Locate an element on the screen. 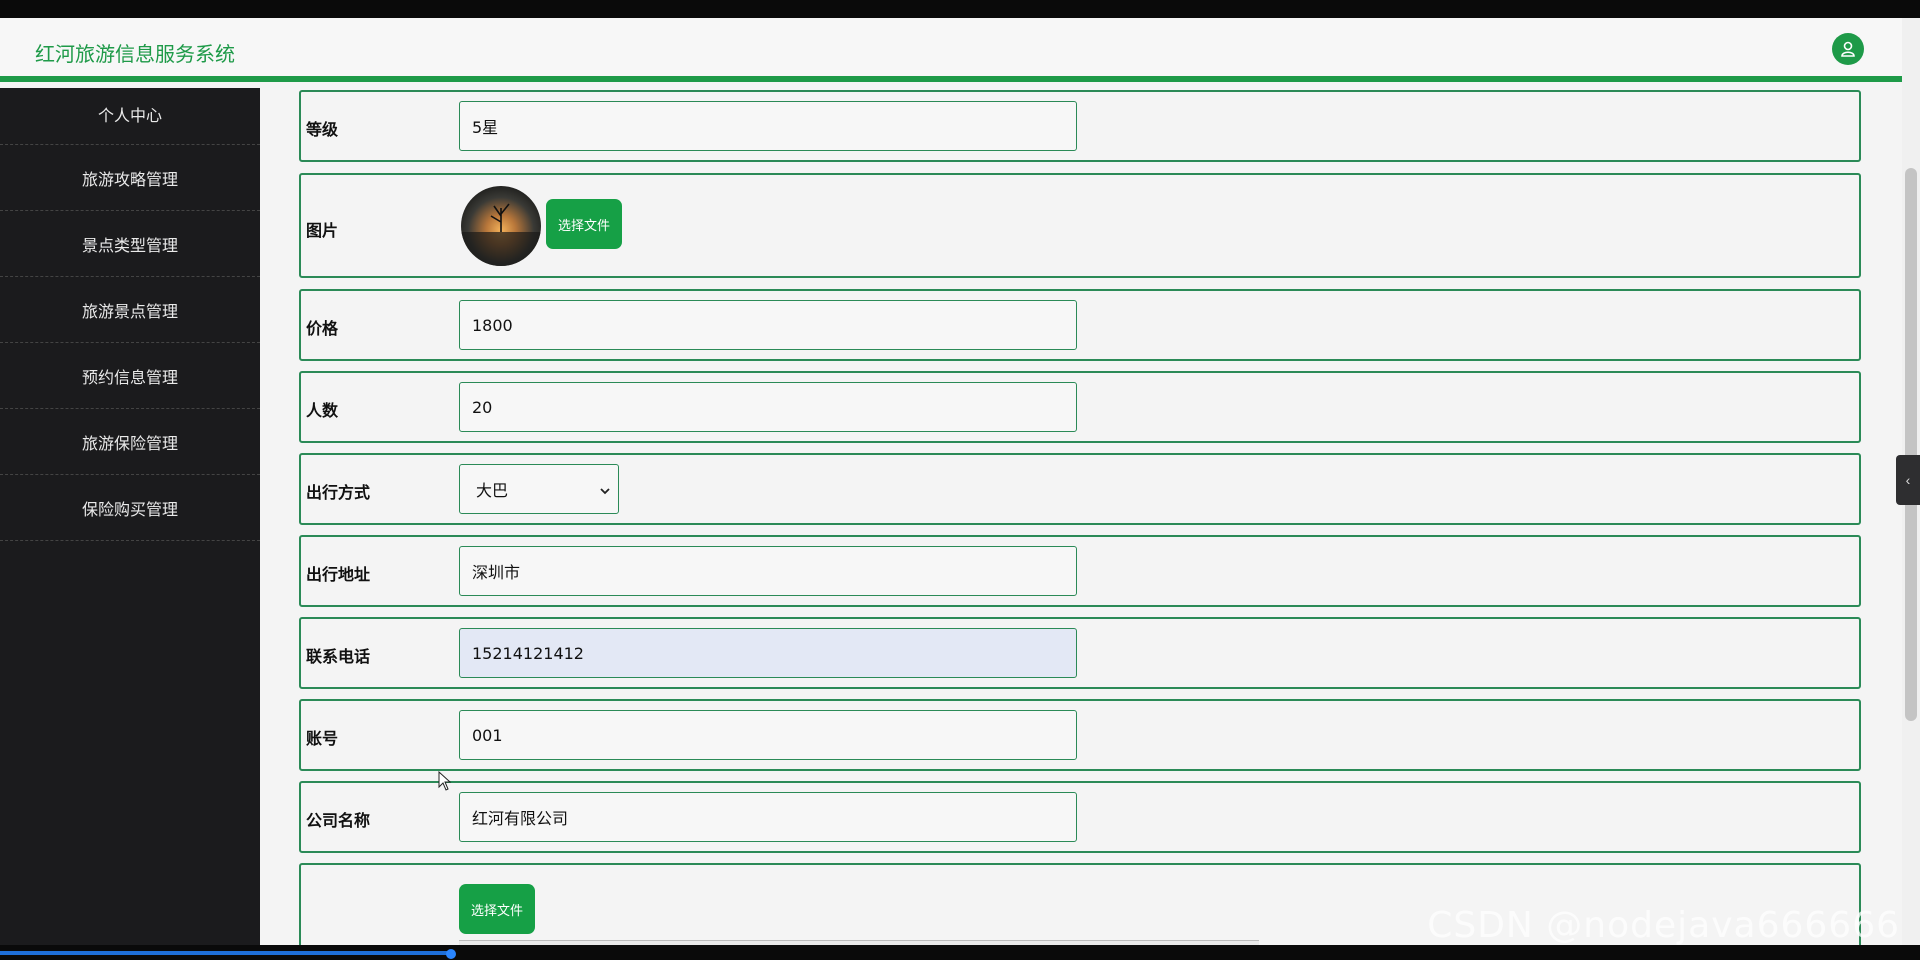 The height and width of the screenshot is (960, 1920). level-input: 5星 is located at coordinates (768, 126).